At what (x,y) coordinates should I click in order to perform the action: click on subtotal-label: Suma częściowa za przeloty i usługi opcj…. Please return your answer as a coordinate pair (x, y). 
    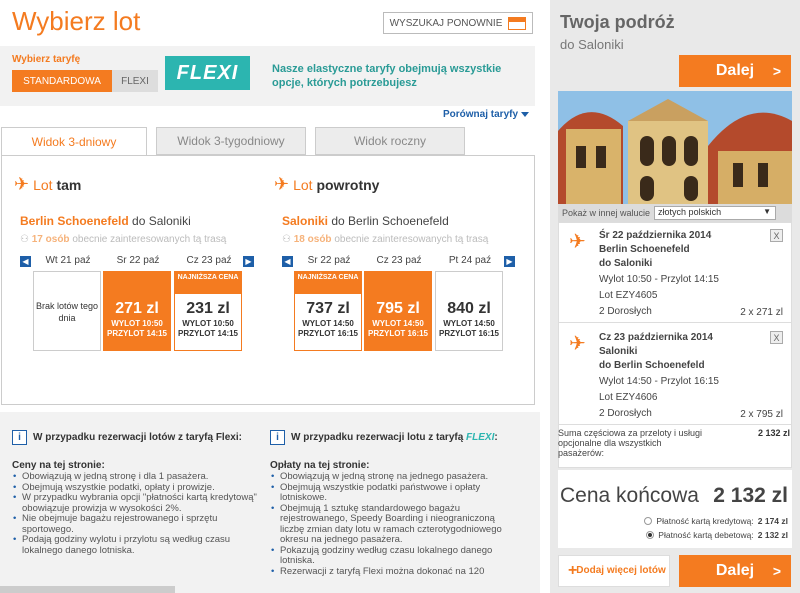
    Looking at the image, I should click on (630, 443).